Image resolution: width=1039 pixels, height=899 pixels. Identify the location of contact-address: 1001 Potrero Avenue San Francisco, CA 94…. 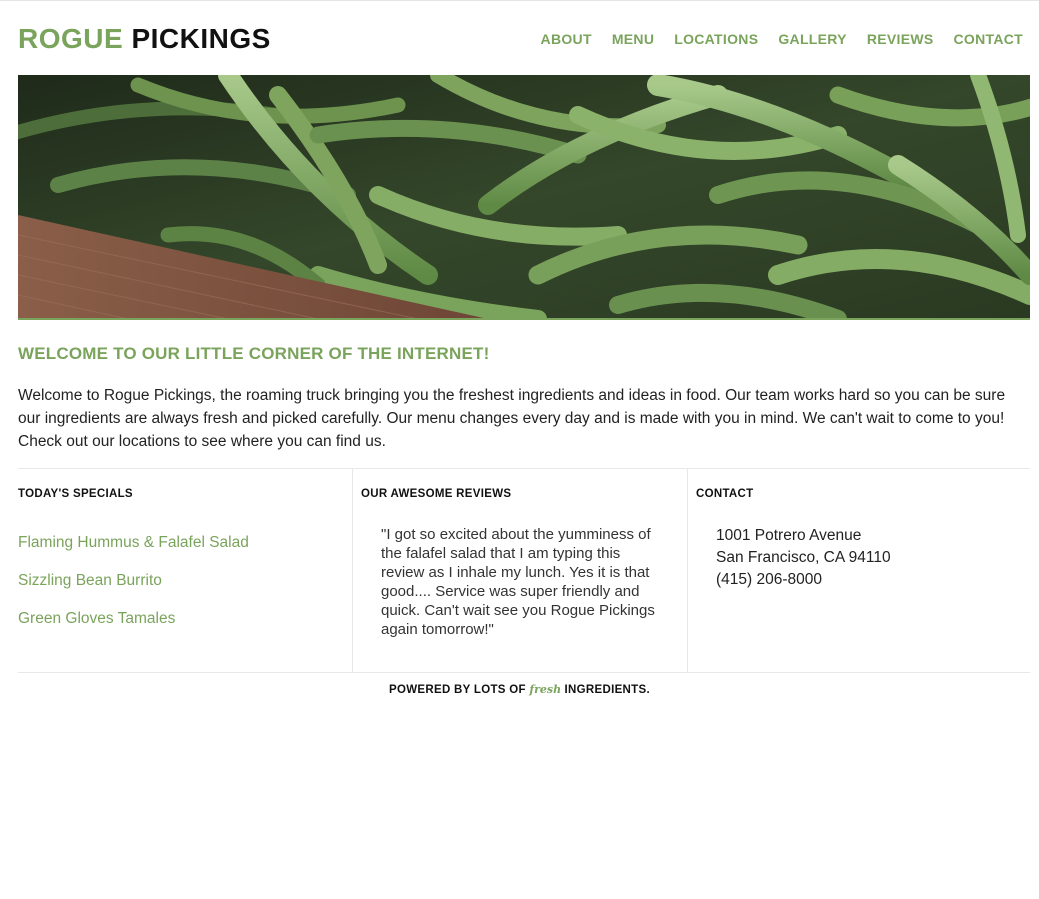
(803, 558).